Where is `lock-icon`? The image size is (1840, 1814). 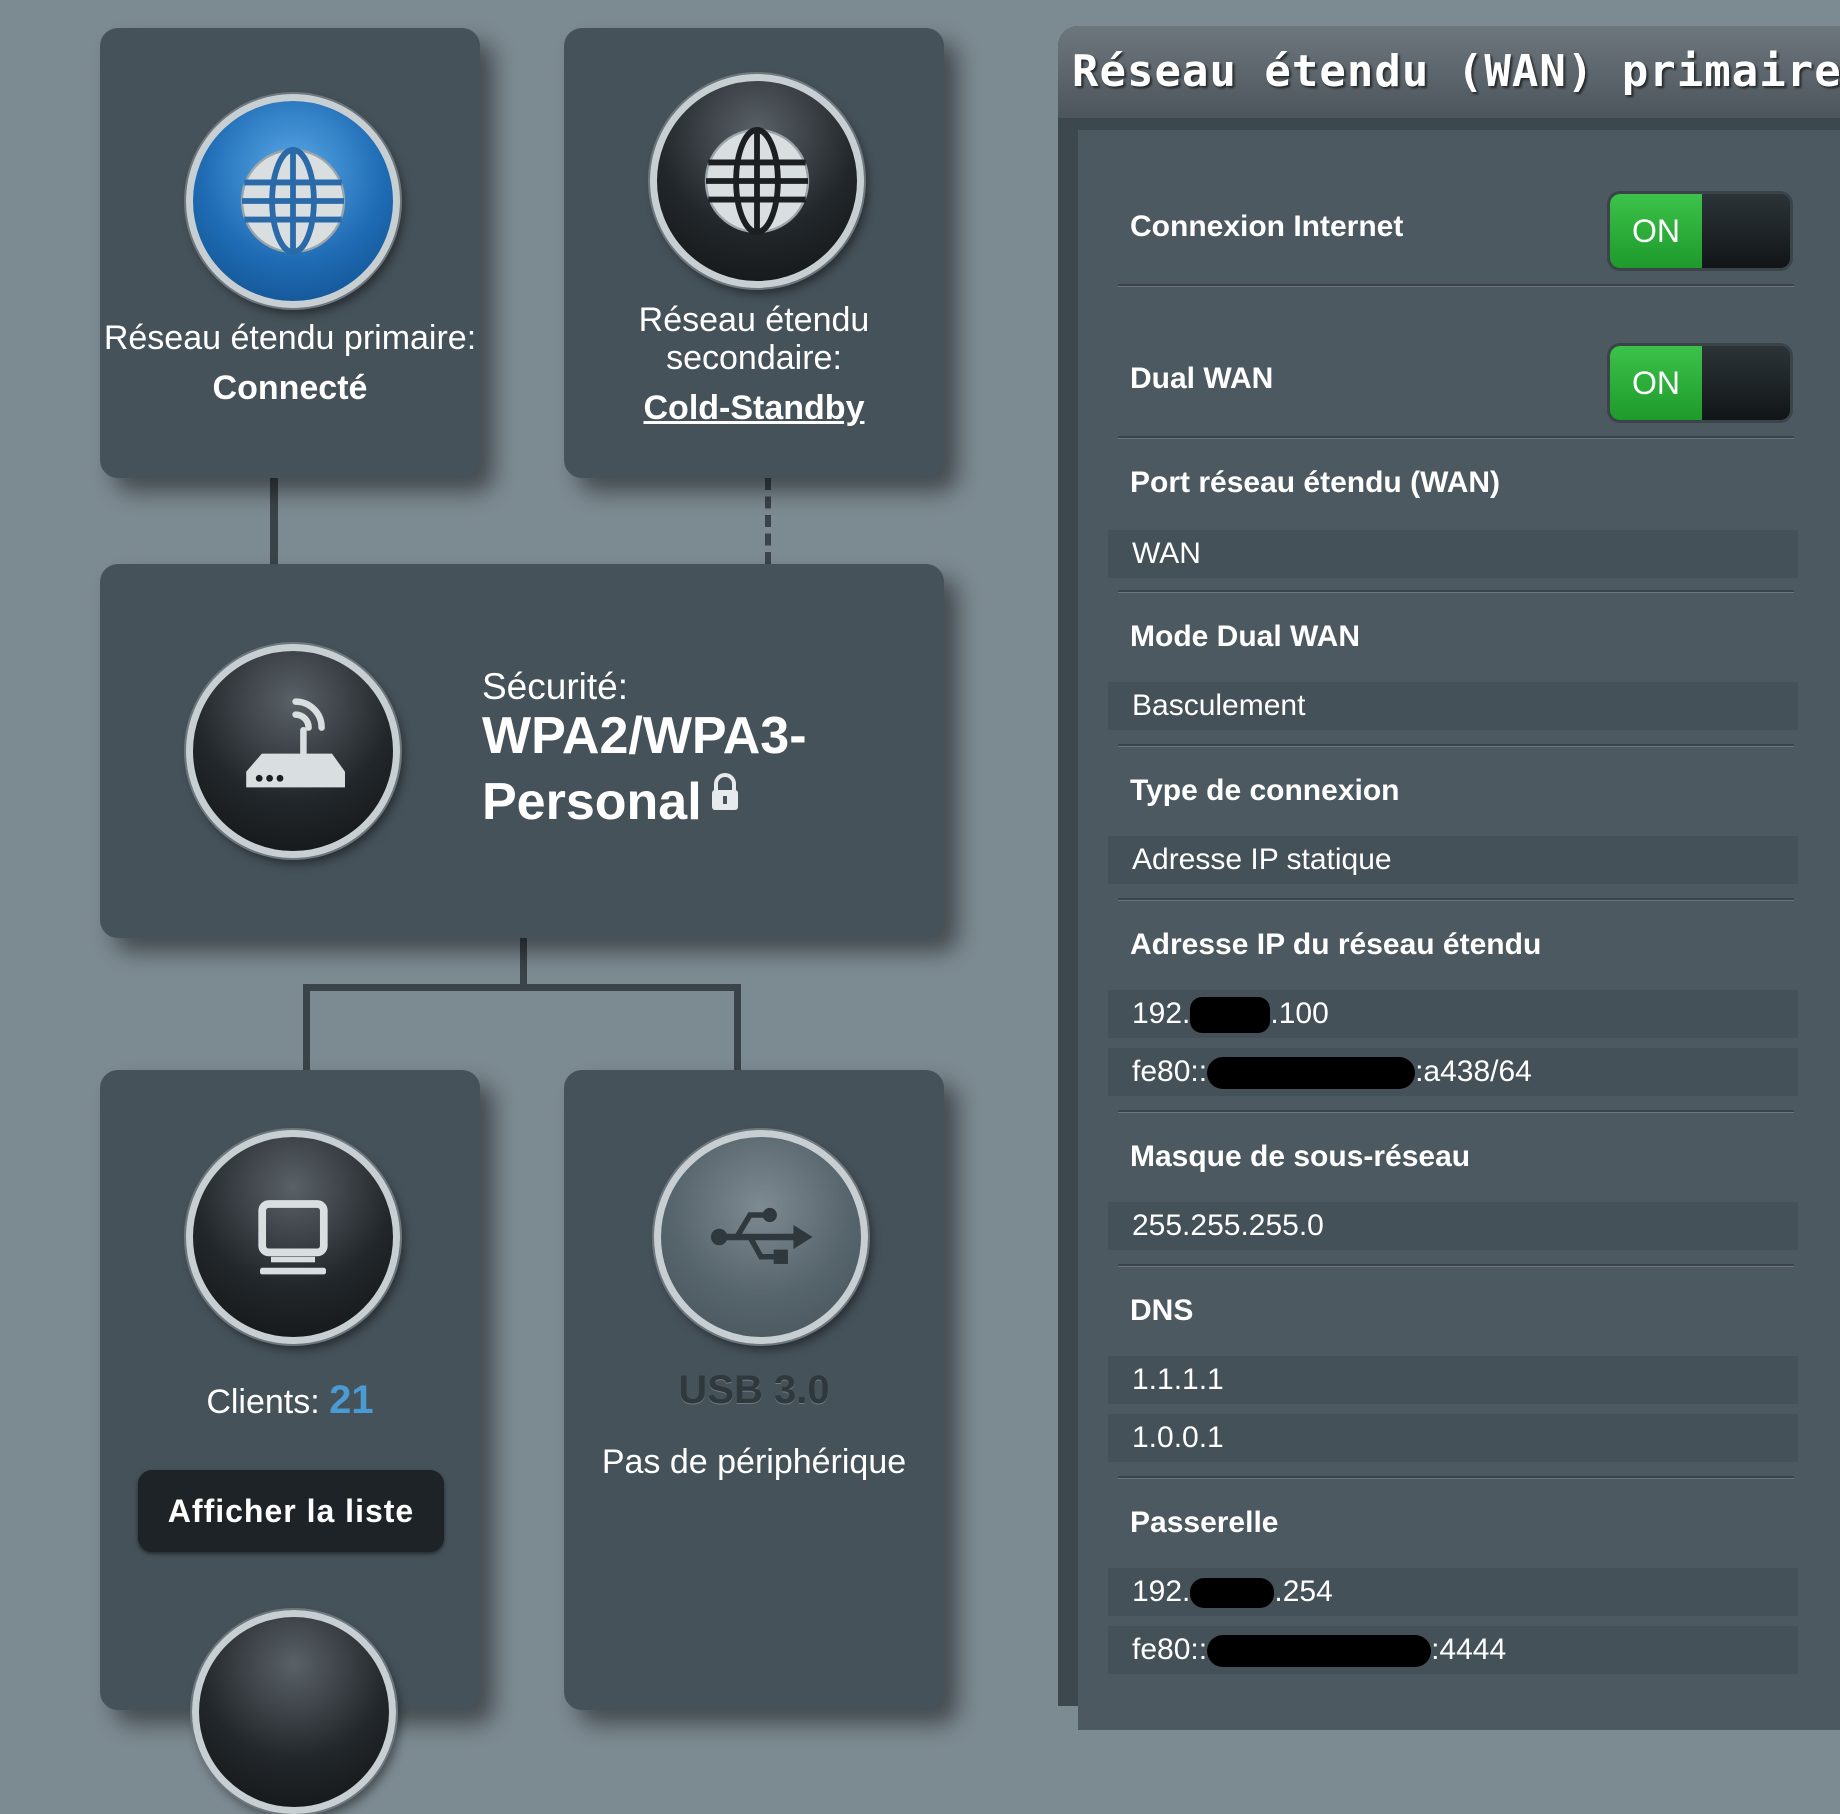
lock-icon is located at coordinates (725, 791).